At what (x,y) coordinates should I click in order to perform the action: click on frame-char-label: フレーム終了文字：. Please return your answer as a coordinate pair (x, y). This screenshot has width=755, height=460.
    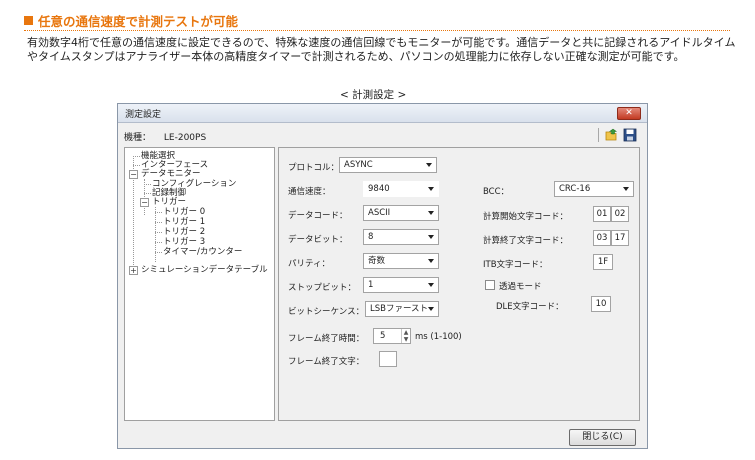
    Looking at the image, I should click on (326, 362).